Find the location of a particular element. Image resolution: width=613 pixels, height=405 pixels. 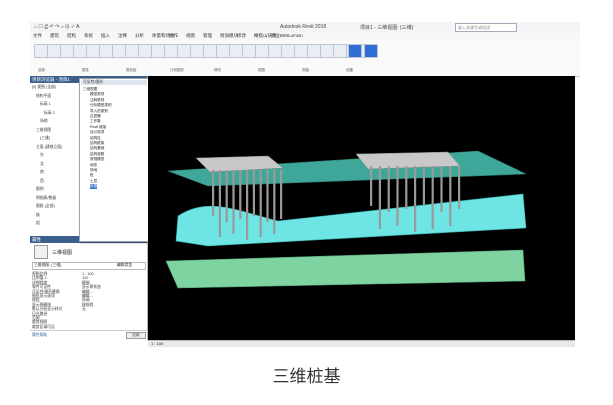

ribbon-panel-label: 修改 is located at coordinates (217, 70).